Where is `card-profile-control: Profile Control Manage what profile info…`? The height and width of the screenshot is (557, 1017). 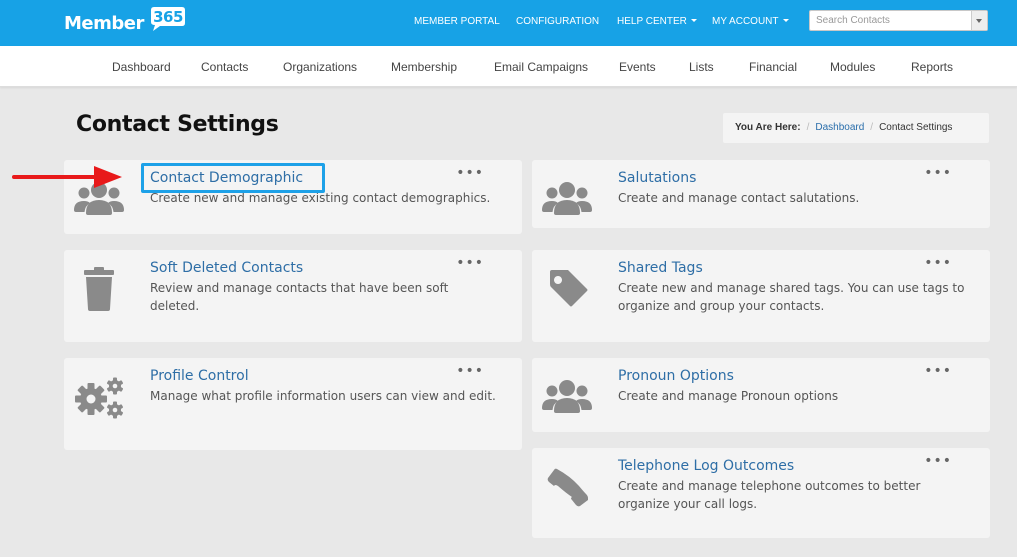
card-profile-control: Profile Control Manage what profile info… is located at coordinates (293, 404).